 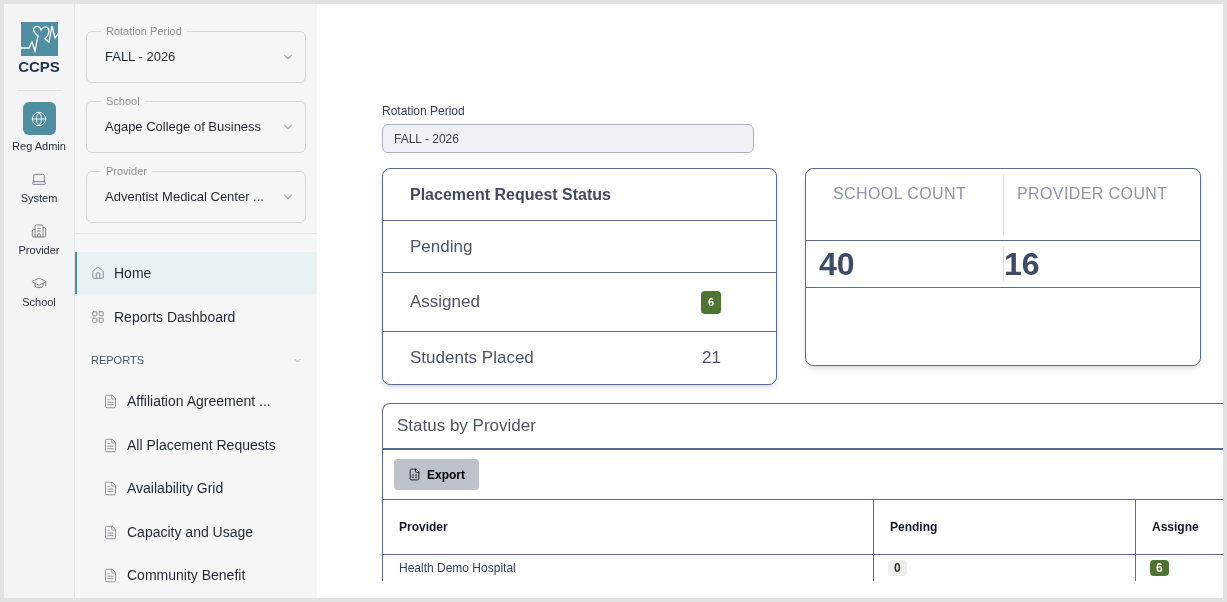 I want to click on column-header: Provider, so click(x=423, y=527).